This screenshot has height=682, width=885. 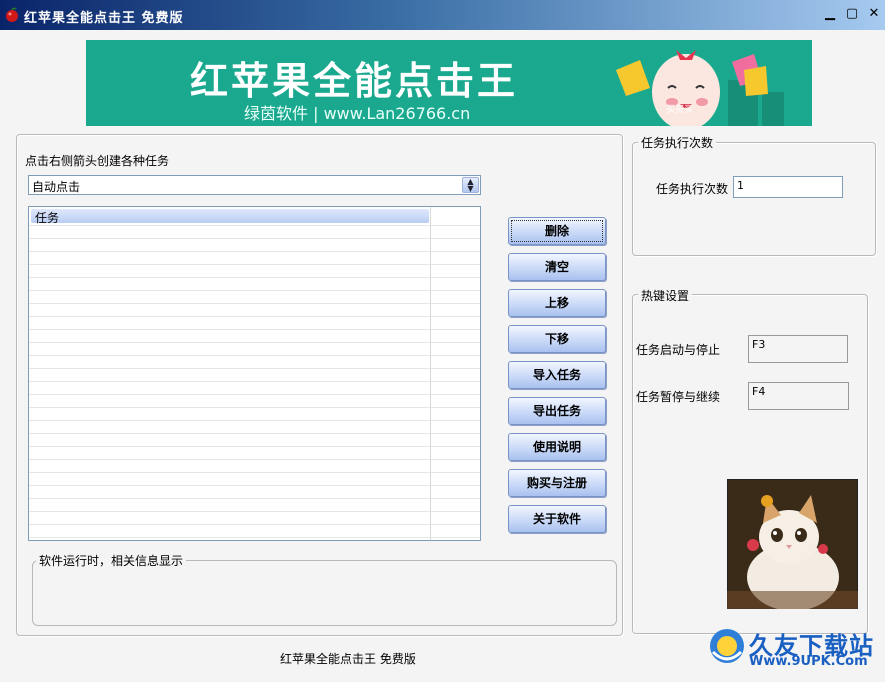 What do you see at coordinates (678, 397) in the screenshot?
I see `pause-resume-label: 任务暂停与继续` at bounding box center [678, 397].